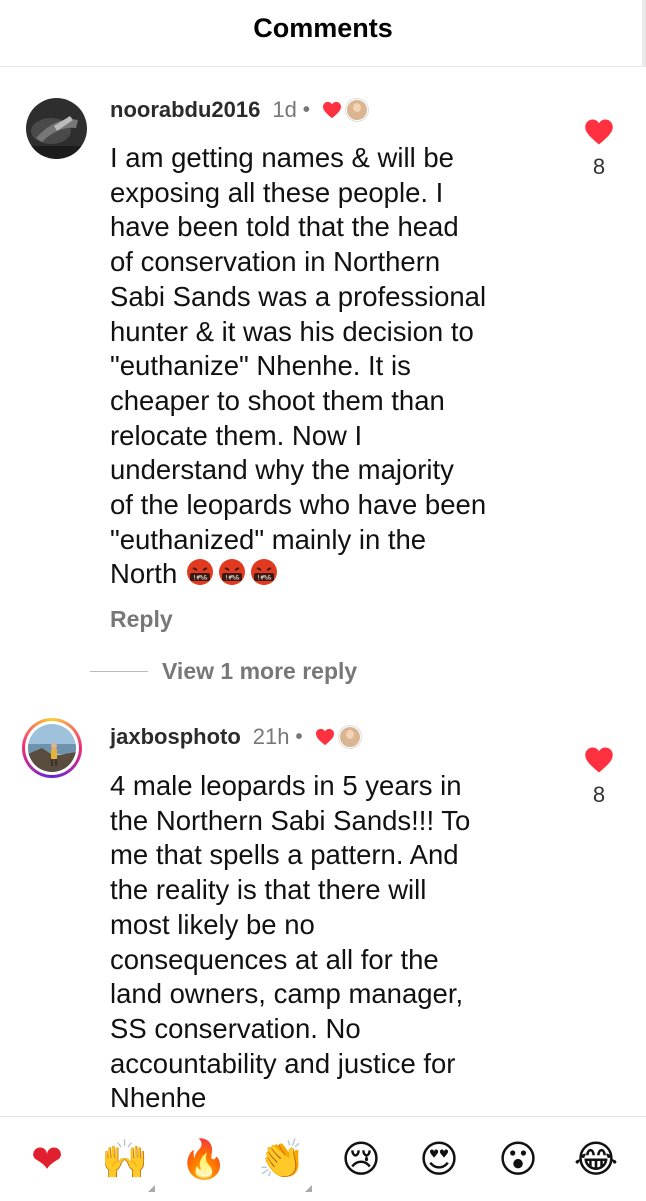 The width and height of the screenshot is (646, 1201). Describe the element at coordinates (141, 619) in the screenshot. I see `reply-button: Reply` at that location.